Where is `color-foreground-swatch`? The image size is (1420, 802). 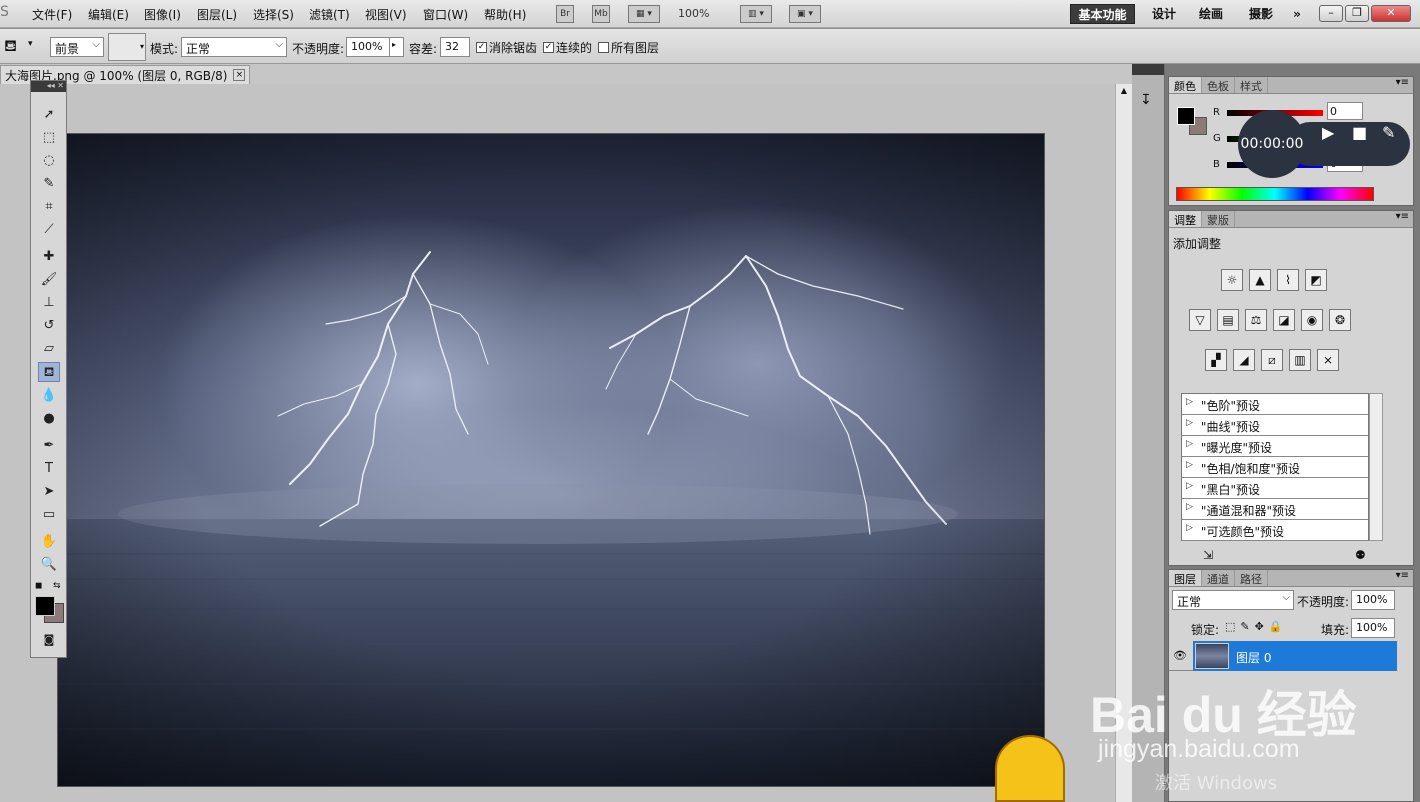 color-foreground-swatch is located at coordinates (1186, 116).